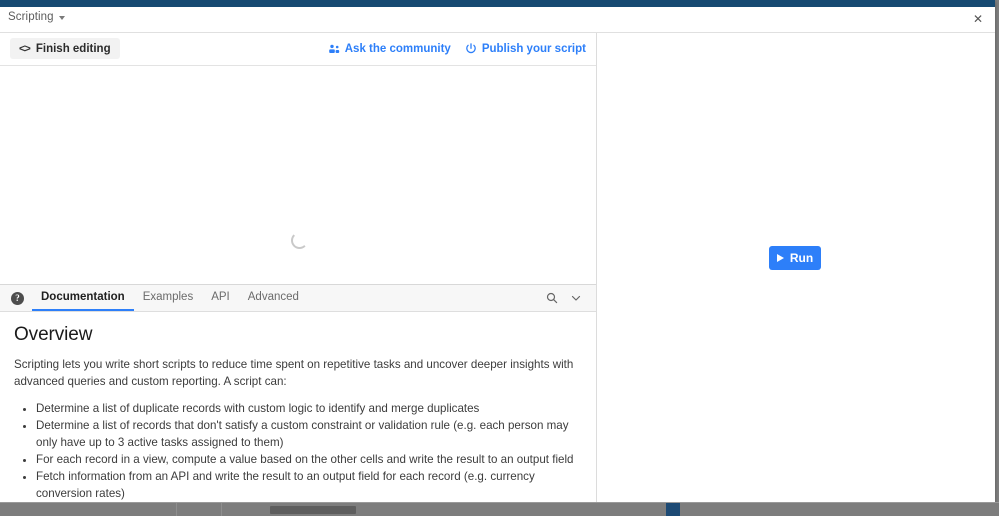 The width and height of the screenshot is (999, 516). Describe the element at coordinates (457, 49) in the screenshot. I see `toolbar-links: Ask the community Publish your script` at that location.